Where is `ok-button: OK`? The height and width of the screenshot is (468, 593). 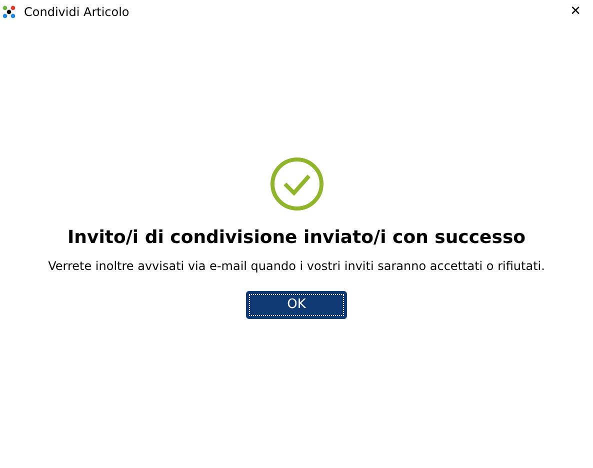 ok-button: OK is located at coordinates (296, 304).